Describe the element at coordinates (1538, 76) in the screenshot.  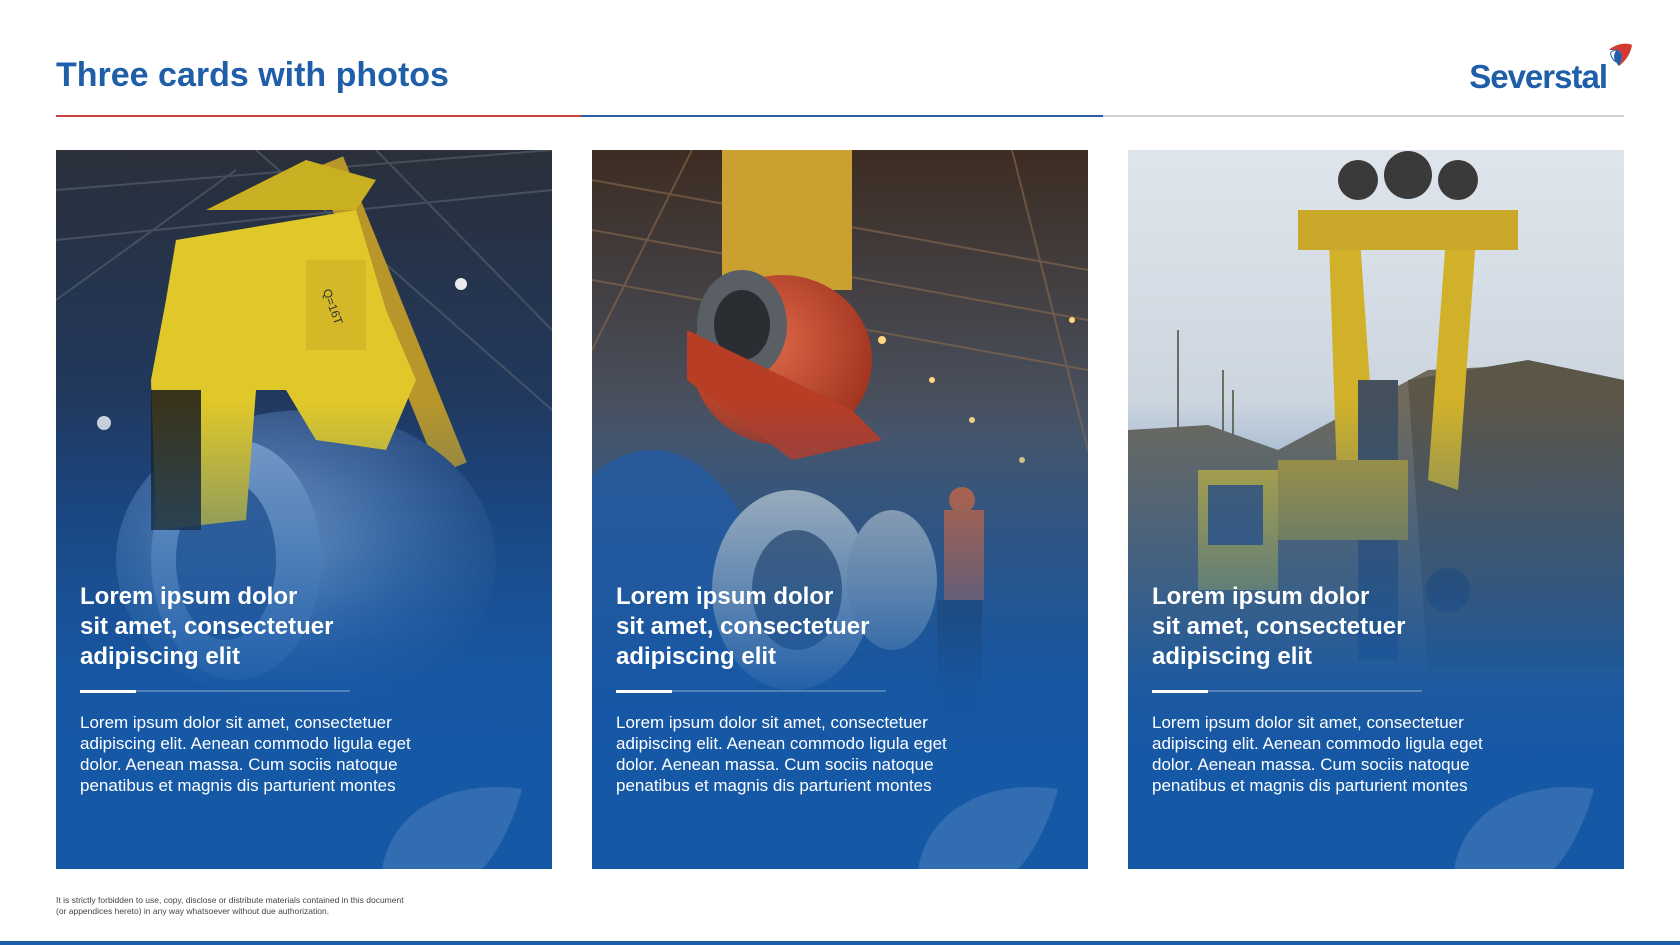
I see `logo-text: Severstal` at that location.